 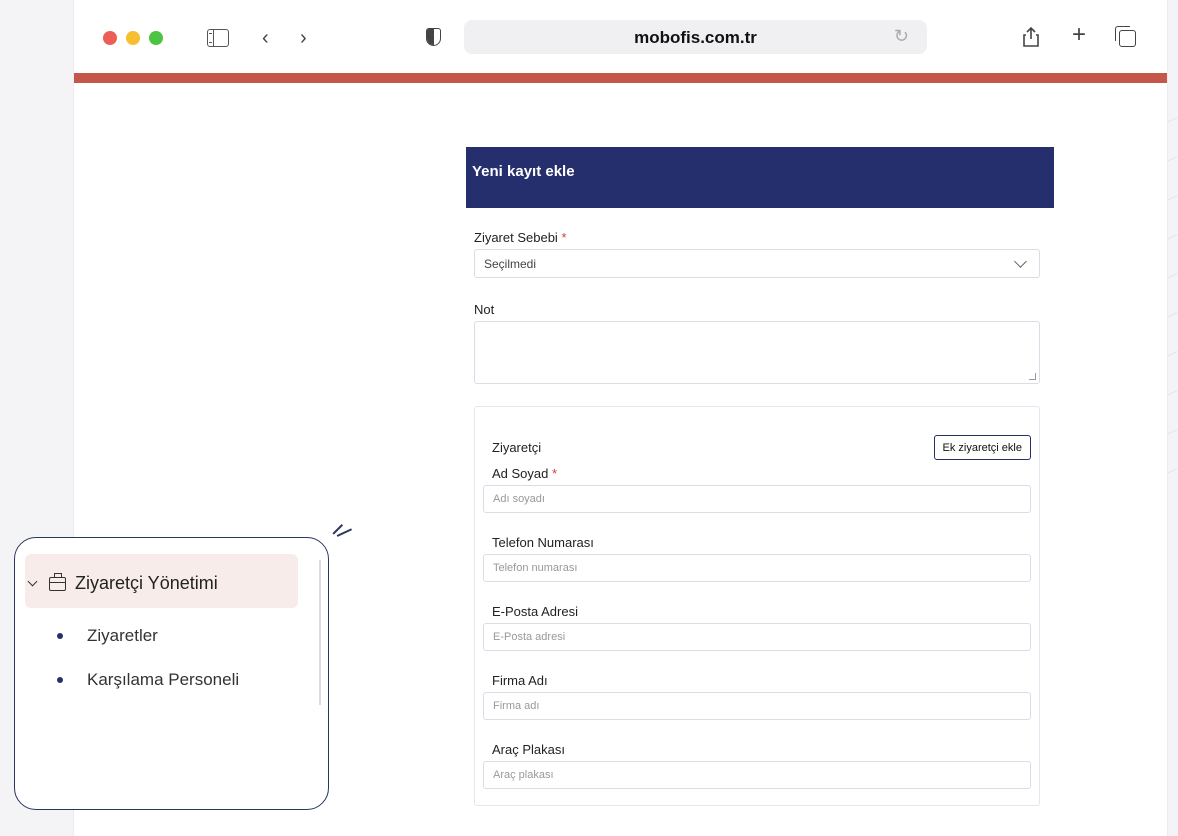 I want to click on nav-item-visits: Ziyaretler, so click(x=107, y=636).